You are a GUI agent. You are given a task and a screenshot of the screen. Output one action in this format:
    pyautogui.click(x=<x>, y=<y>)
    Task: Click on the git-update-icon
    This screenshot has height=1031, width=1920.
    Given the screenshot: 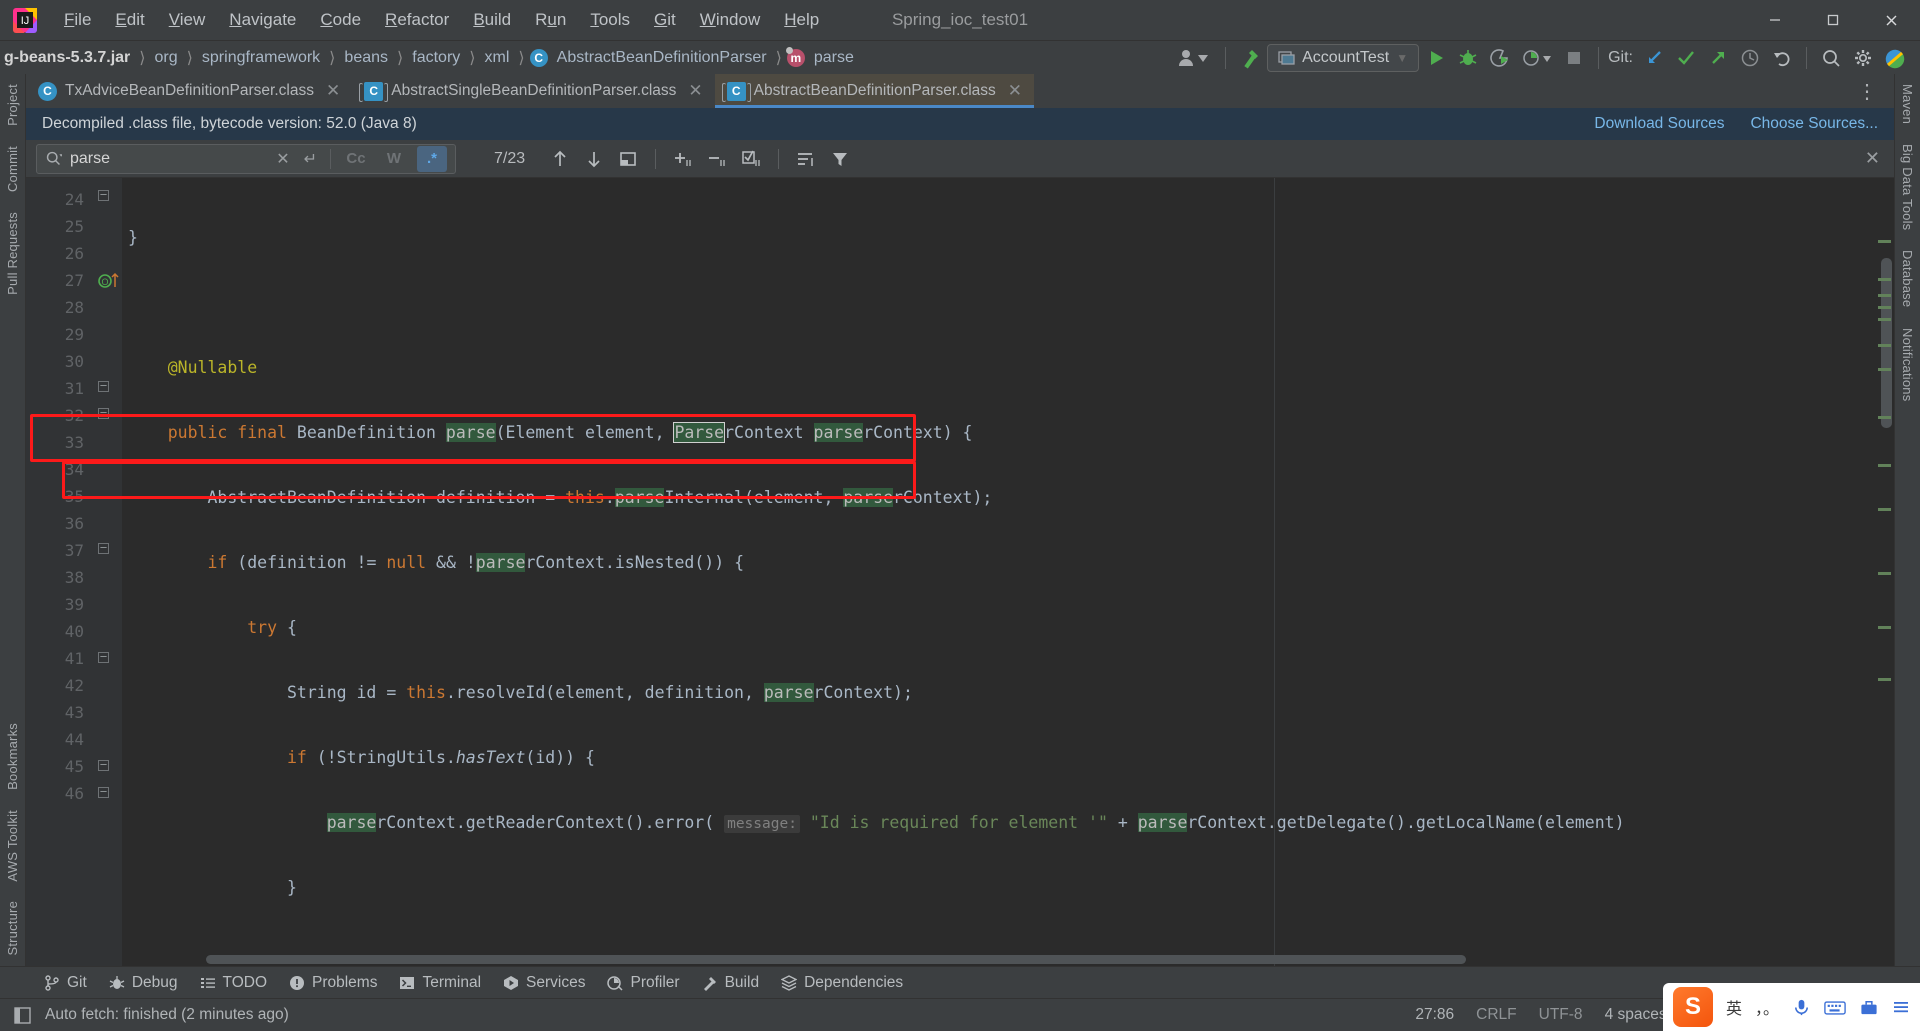 What is the action you would take?
    pyautogui.click(x=1654, y=58)
    